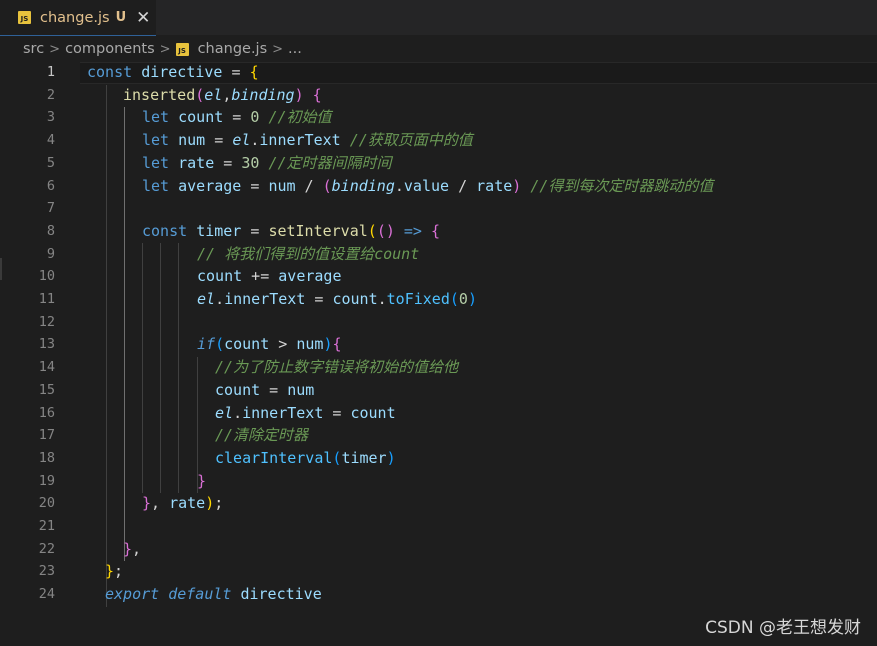  I want to click on token: count, so click(247, 344).